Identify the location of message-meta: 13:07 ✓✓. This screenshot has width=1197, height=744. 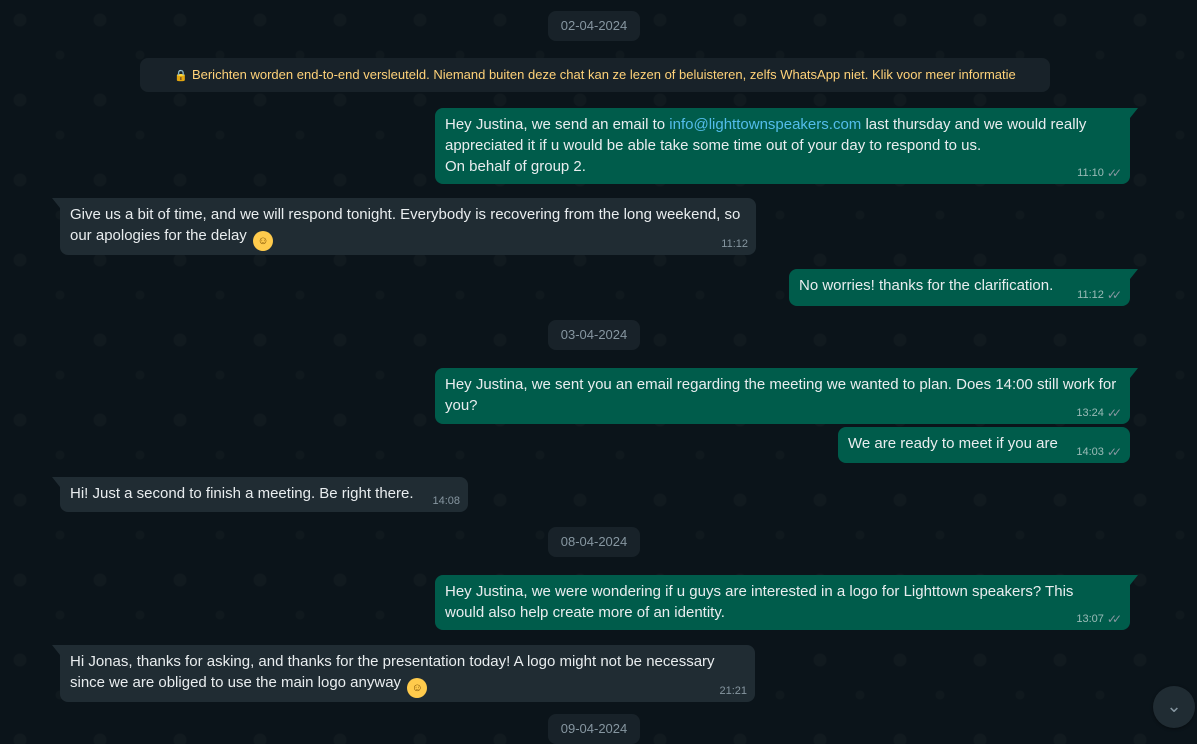
(1099, 619).